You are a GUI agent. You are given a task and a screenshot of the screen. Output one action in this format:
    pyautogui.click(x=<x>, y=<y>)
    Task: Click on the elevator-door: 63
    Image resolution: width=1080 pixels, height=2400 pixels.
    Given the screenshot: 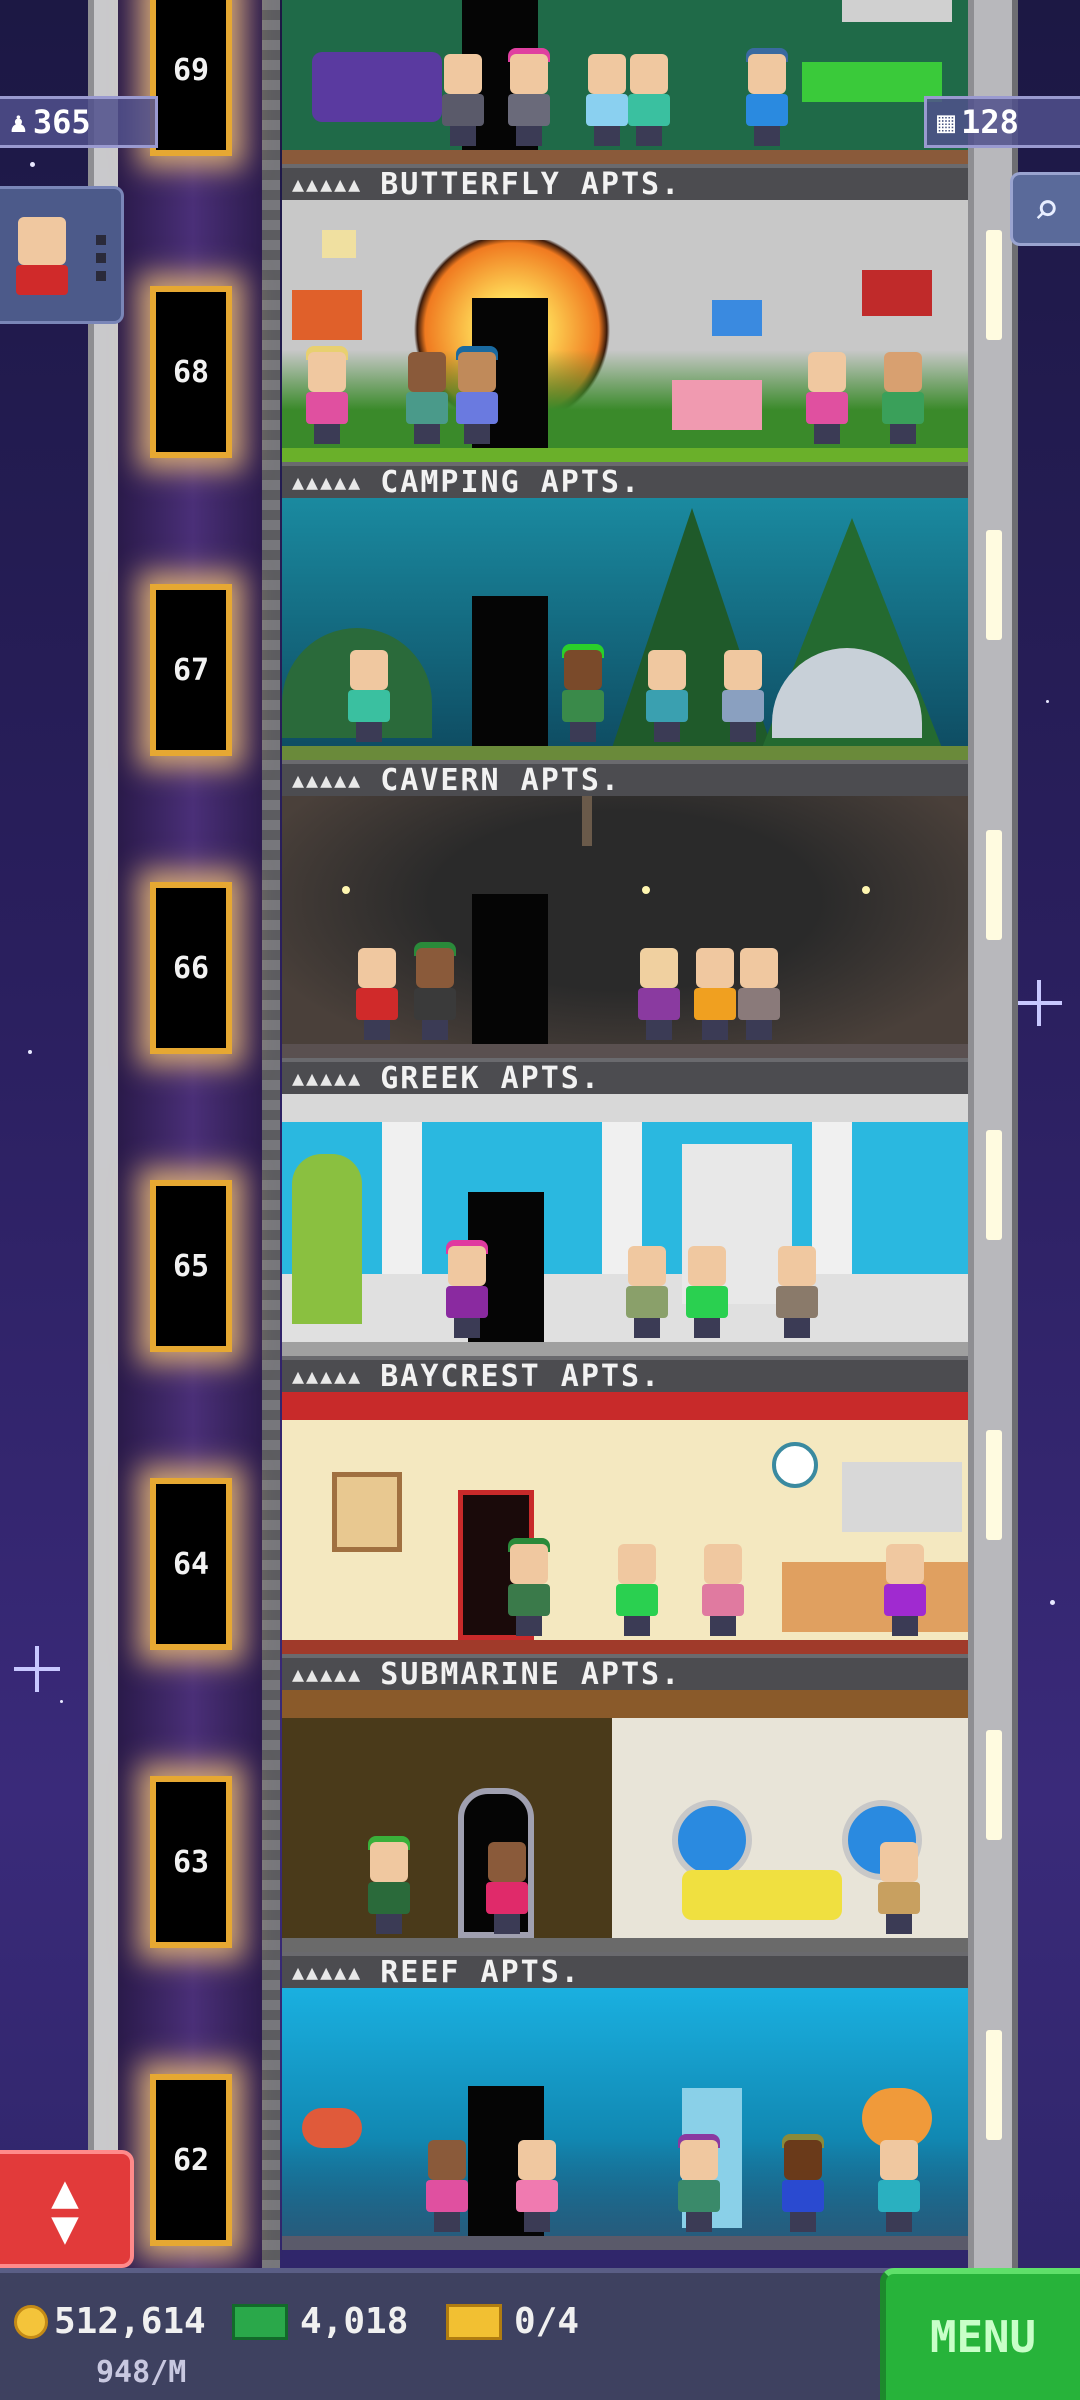 What is the action you would take?
    pyautogui.click(x=191, y=1862)
    